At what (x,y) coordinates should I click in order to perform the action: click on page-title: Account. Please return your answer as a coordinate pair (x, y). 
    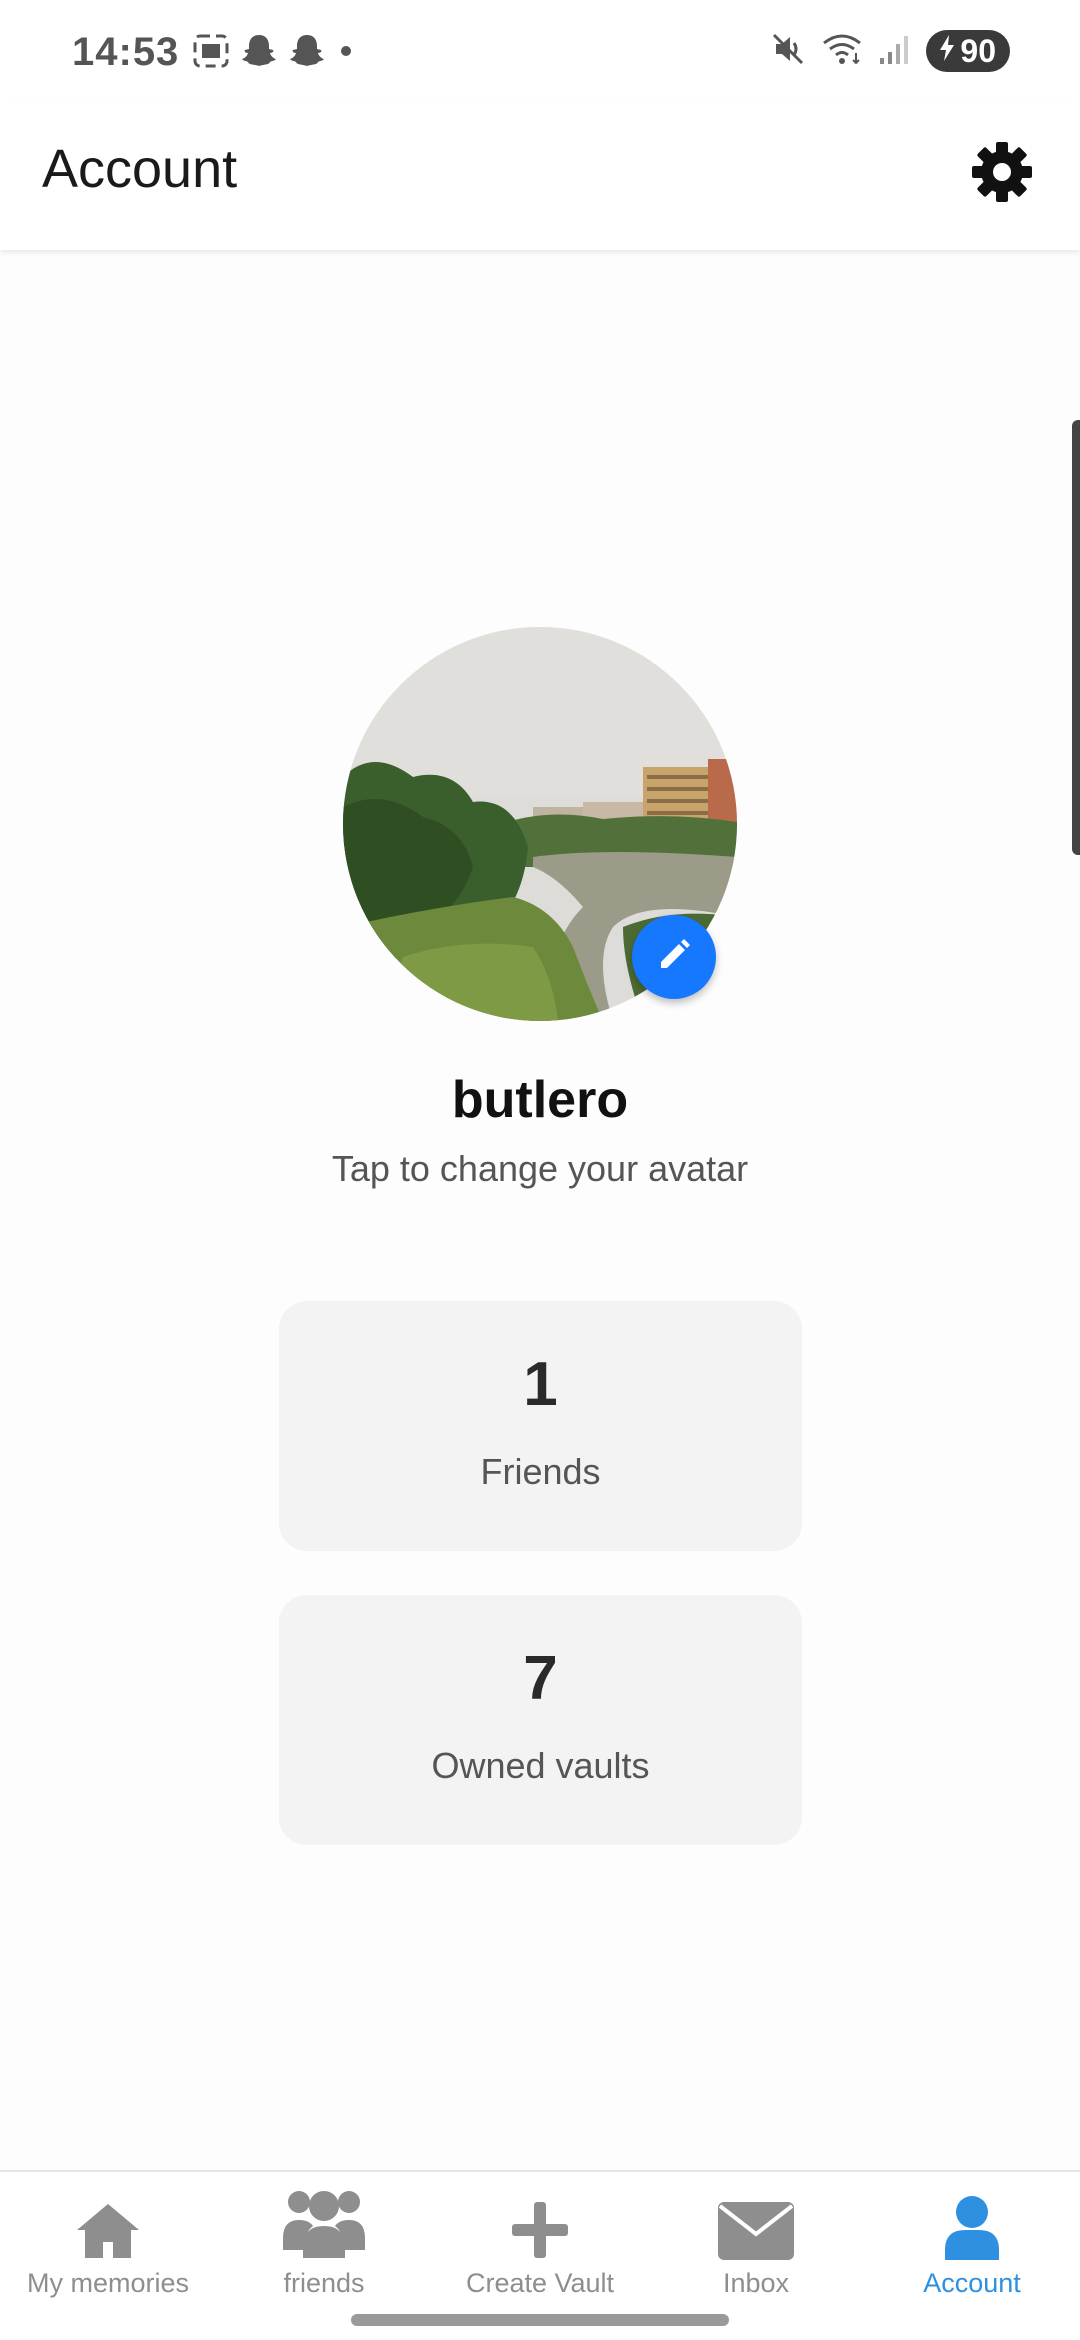
    Looking at the image, I should click on (140, 169).